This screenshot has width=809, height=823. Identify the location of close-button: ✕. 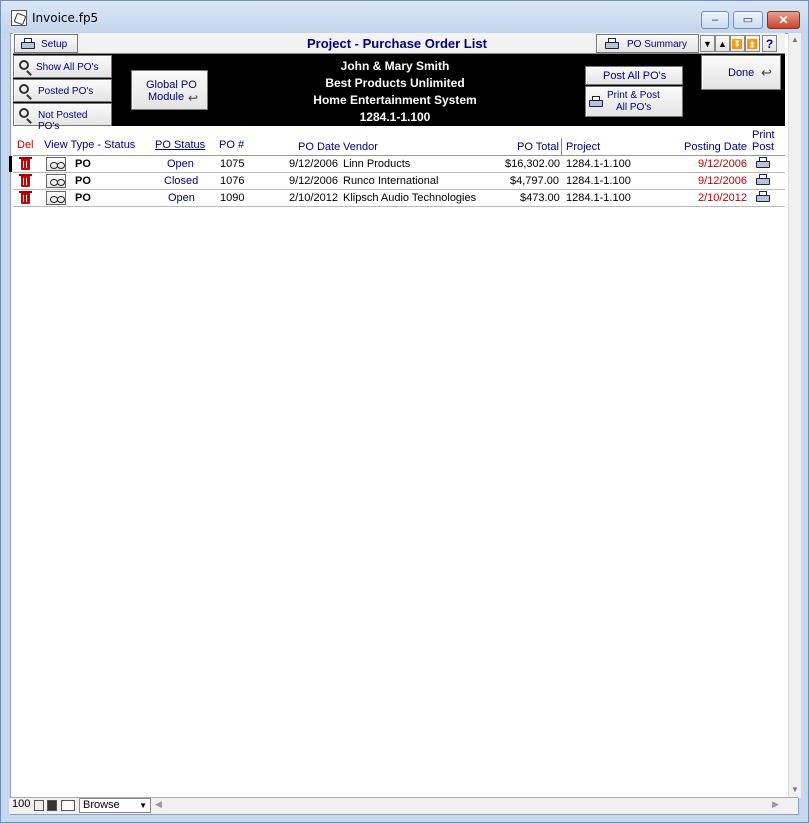
(783, 20).